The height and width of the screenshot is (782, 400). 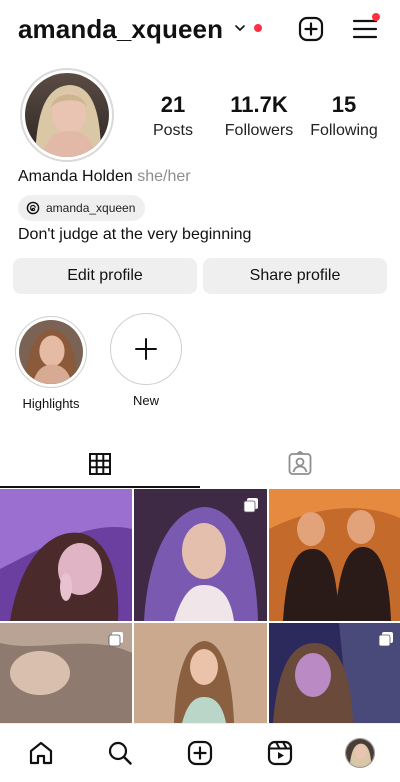 What do you see at coordinates (75, 176) in the screenshot?
I see `display-name: Amanda Holden` at bounding box center [75, 176].